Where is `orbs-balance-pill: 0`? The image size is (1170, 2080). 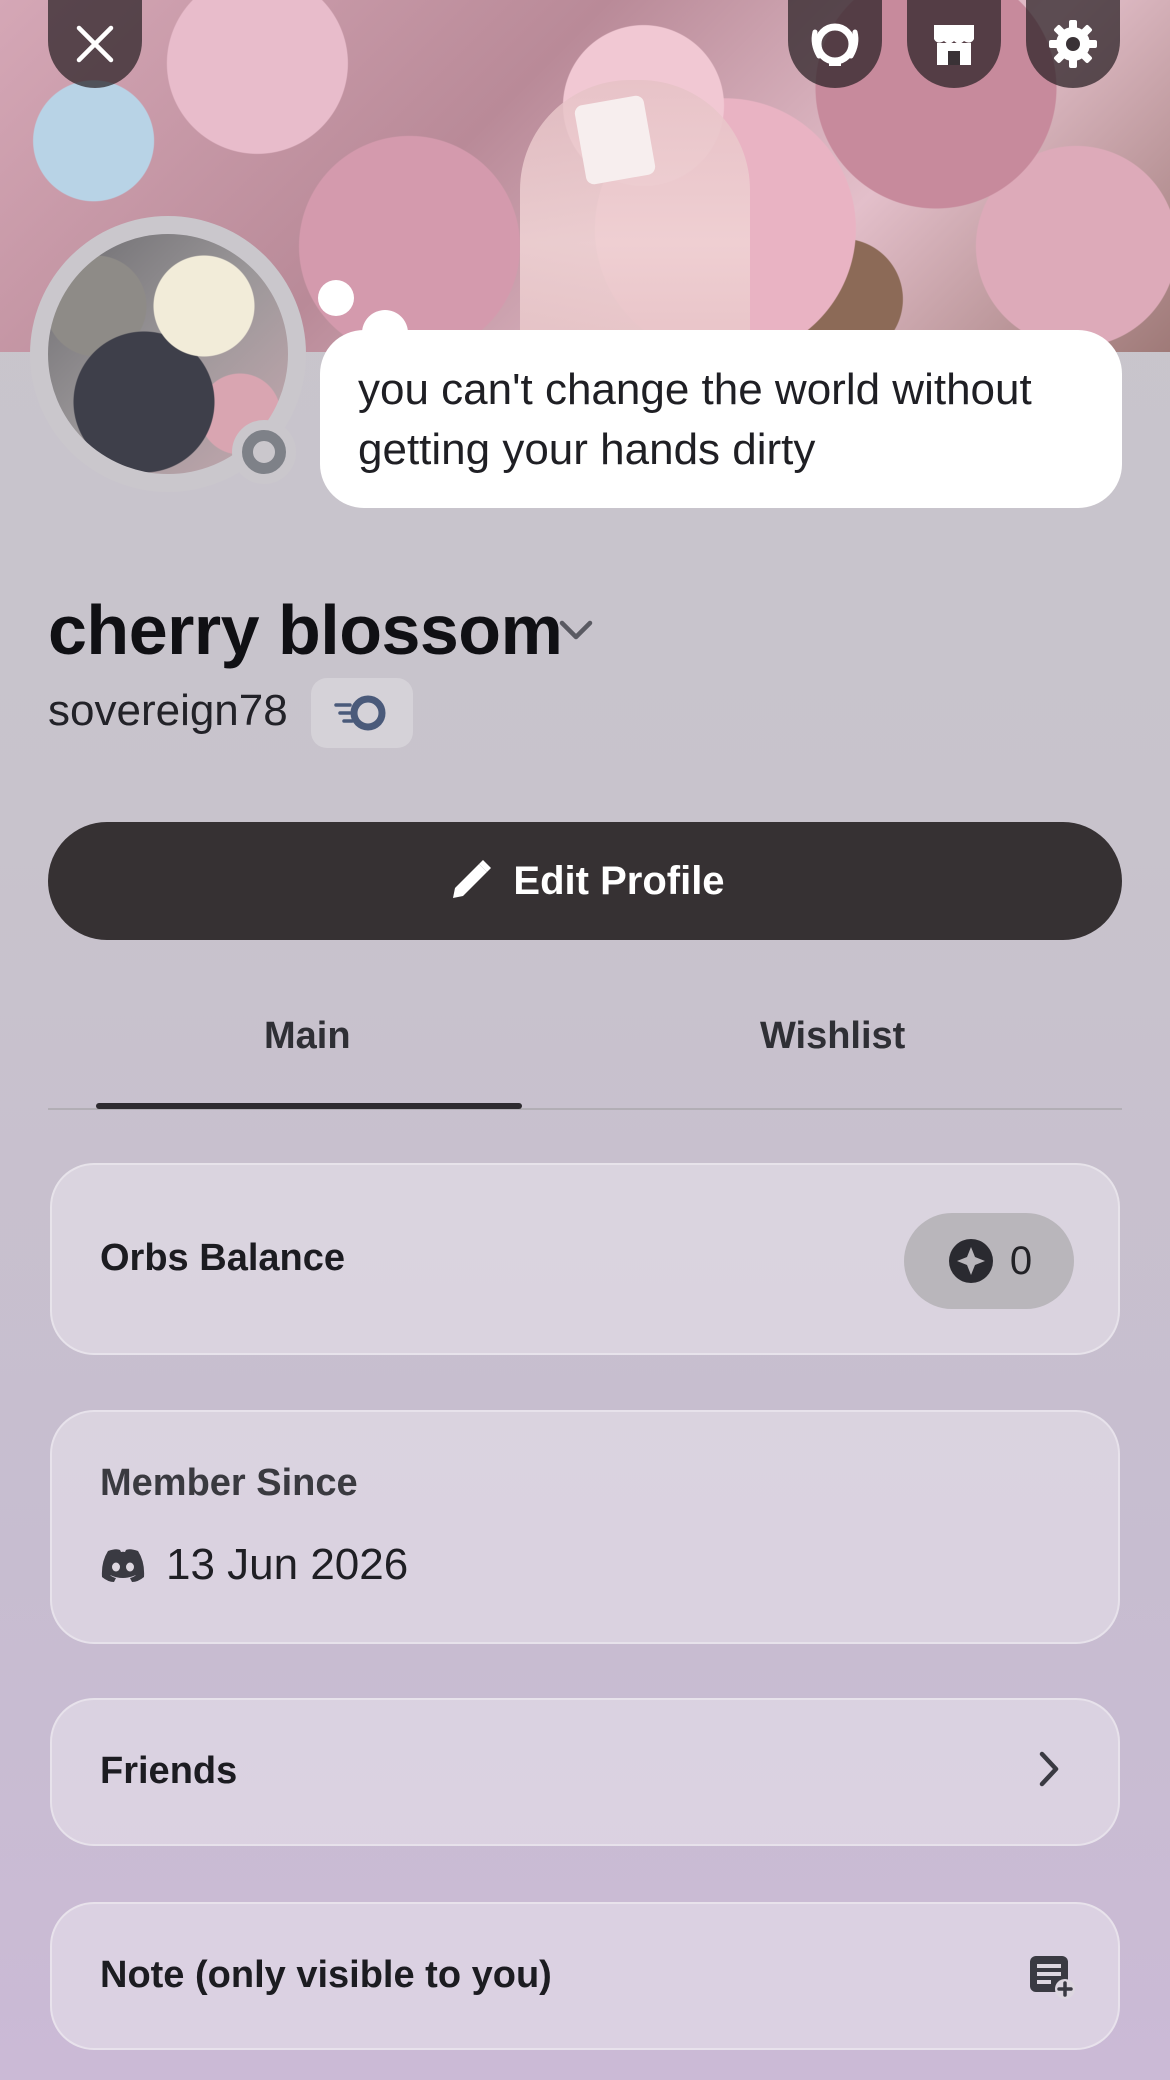
orbs-balance-pill: 0 is located at coordinates (989, 1261).